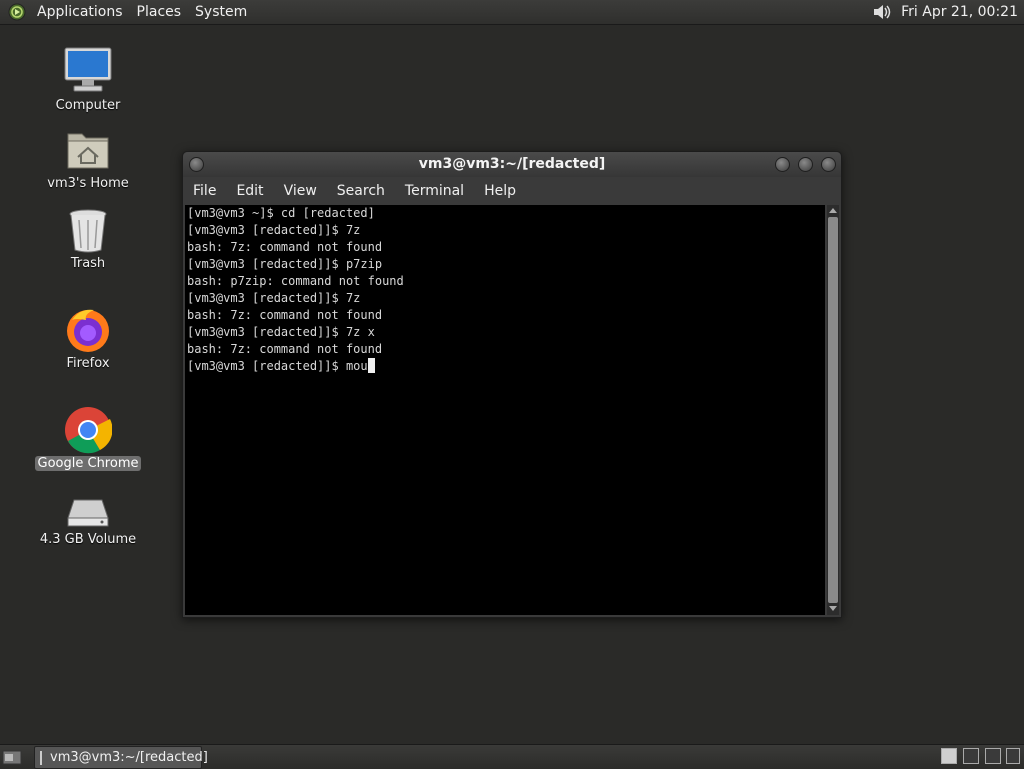 The image size is (1024, 769). I want to click on terminal-line: bash: p7zip: command not found, so click(295, 281).